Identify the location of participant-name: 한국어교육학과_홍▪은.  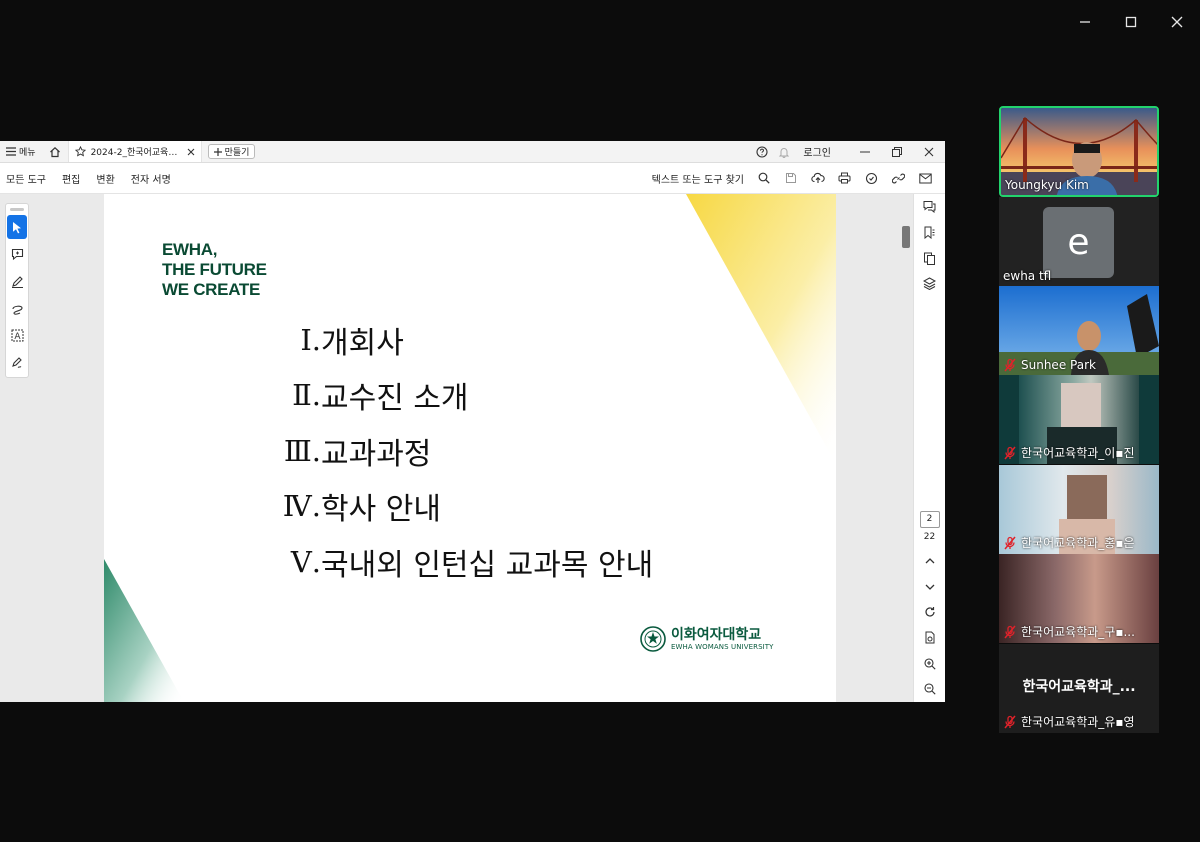
(1069, 542).